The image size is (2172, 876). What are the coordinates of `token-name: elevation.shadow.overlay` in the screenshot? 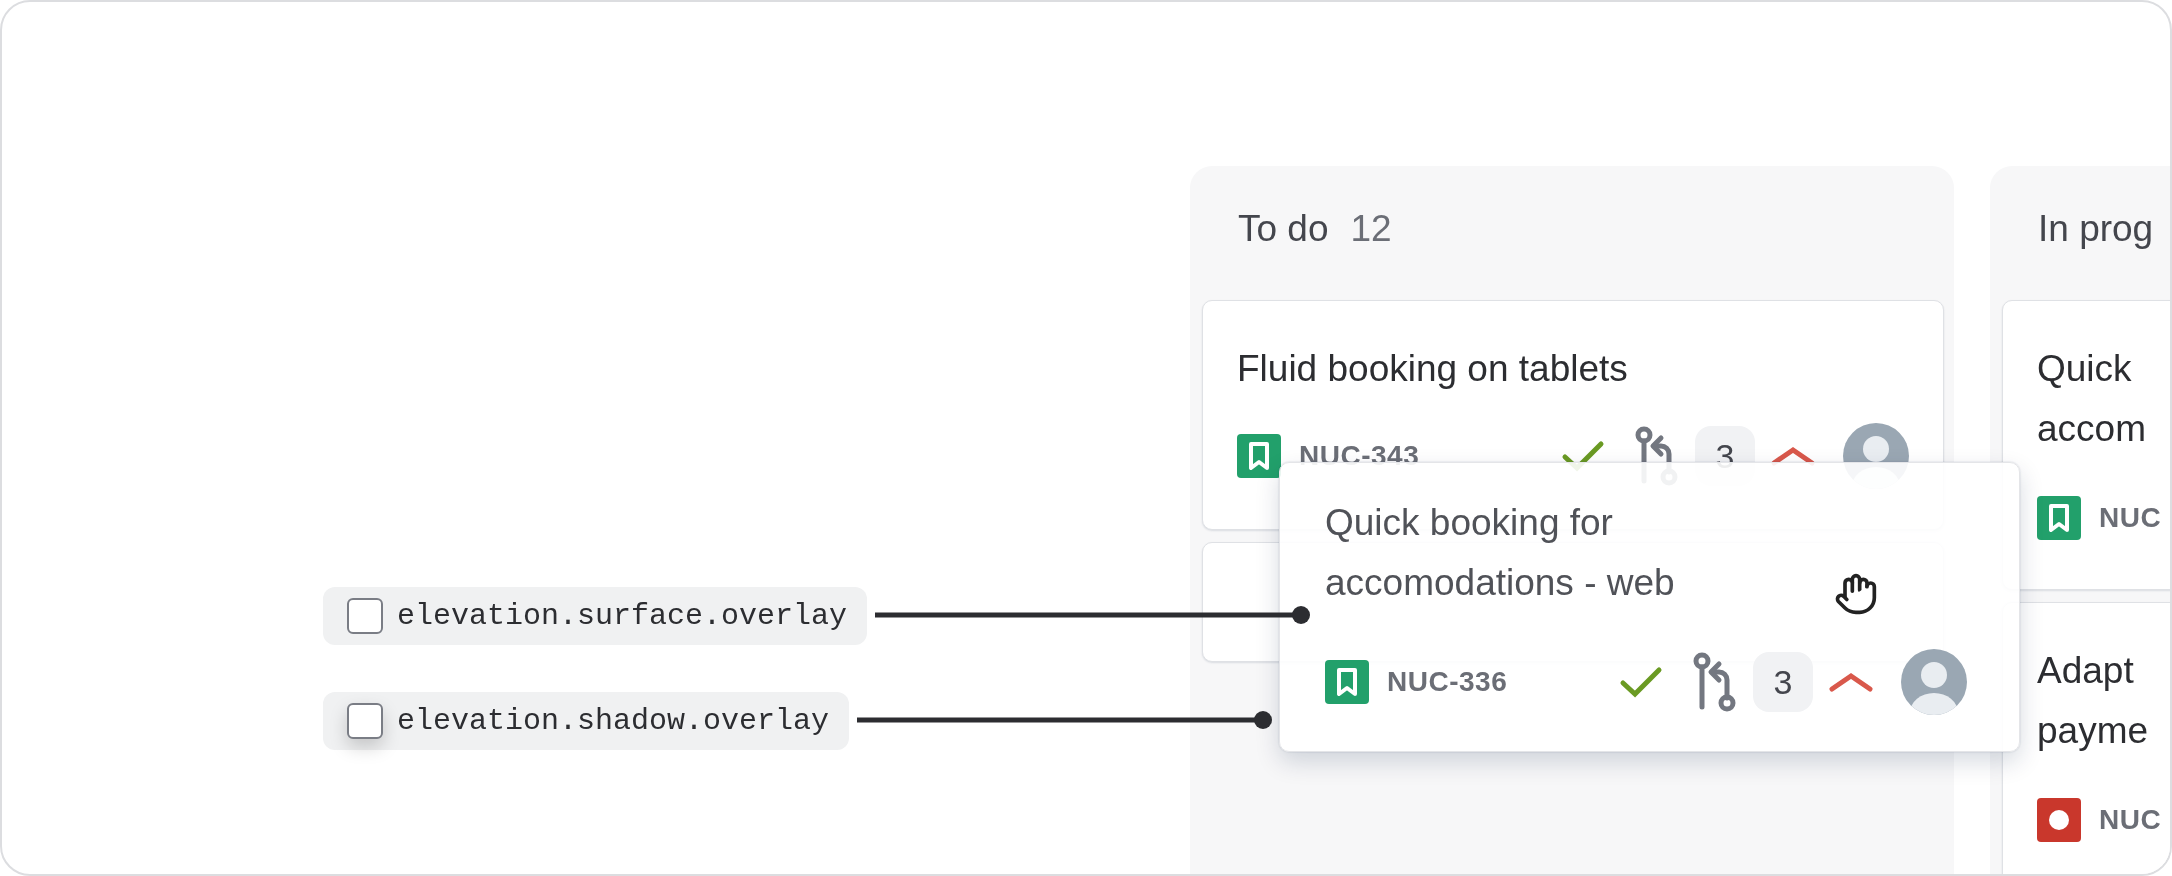 It's located at (613, 721).